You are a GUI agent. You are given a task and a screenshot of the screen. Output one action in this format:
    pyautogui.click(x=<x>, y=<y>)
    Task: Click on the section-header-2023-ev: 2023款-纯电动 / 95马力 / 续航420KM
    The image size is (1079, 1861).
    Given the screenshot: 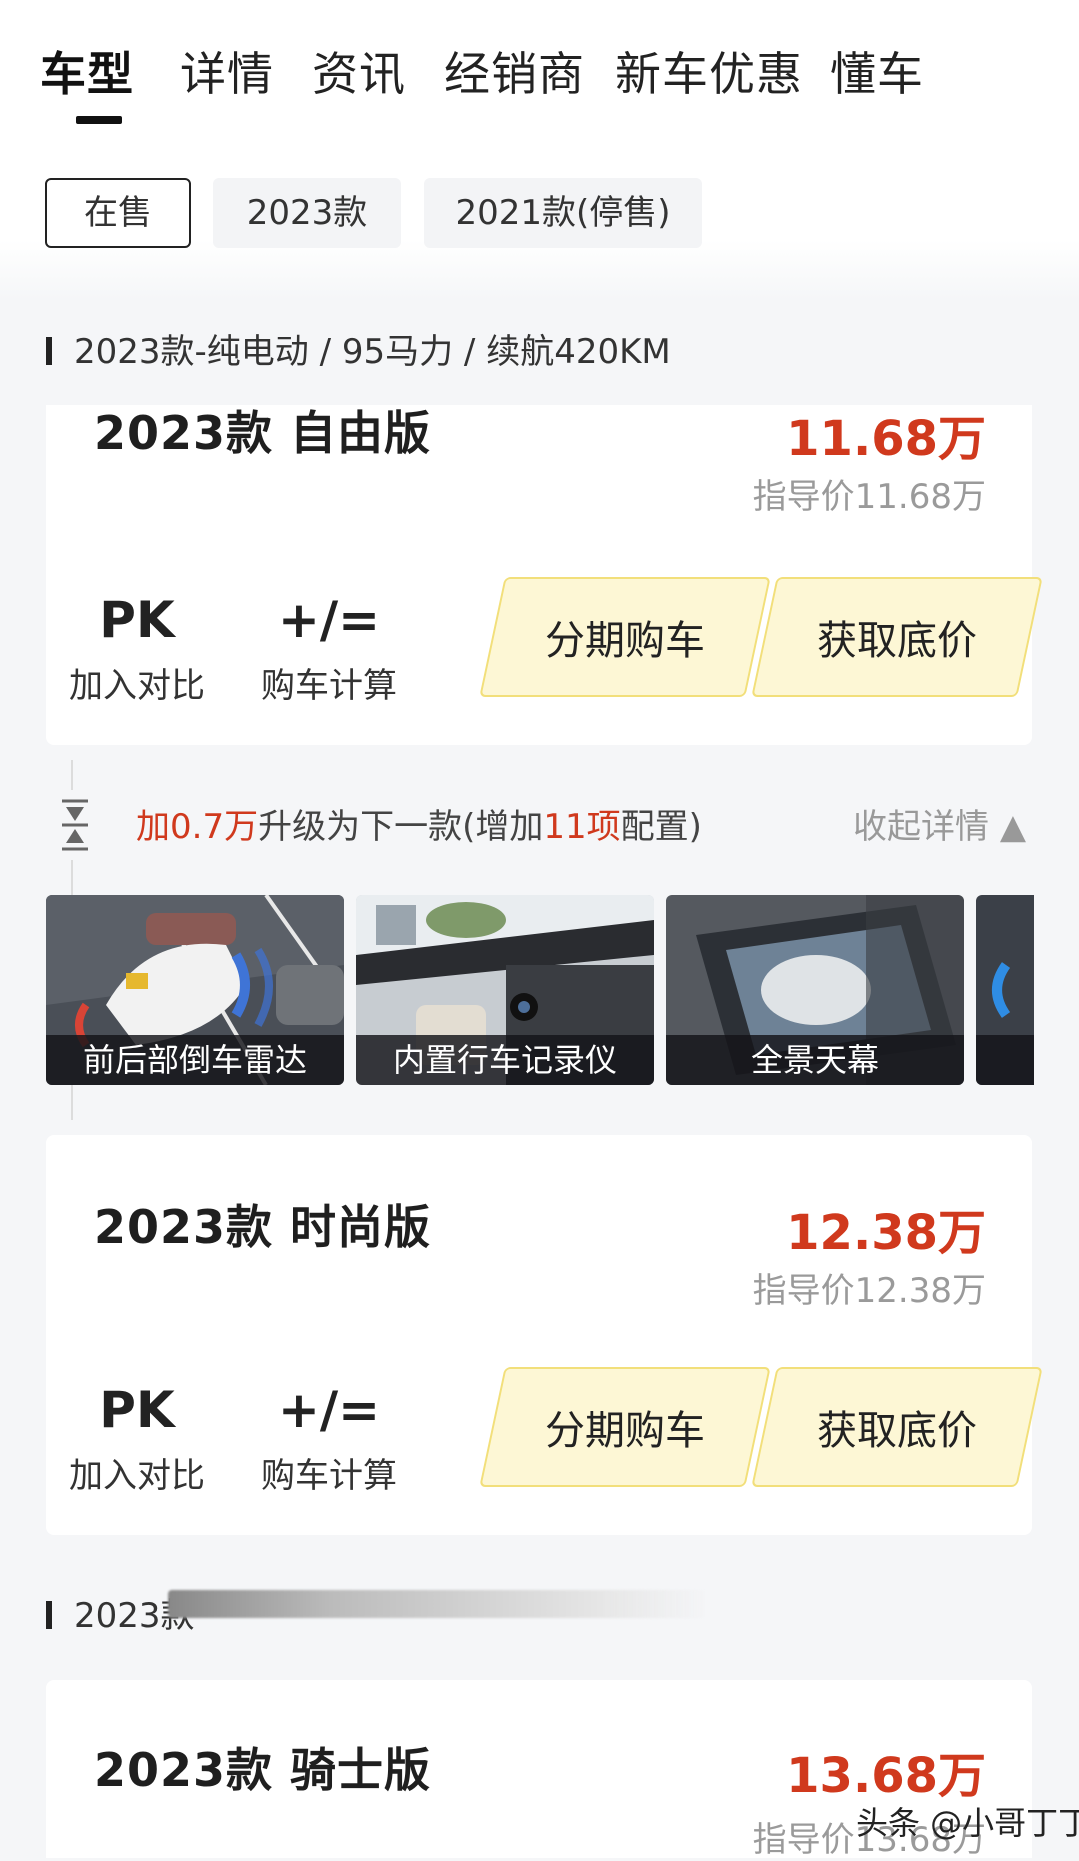 What is the action you would take?
    pyautogui.click(x=358, y=348)
    